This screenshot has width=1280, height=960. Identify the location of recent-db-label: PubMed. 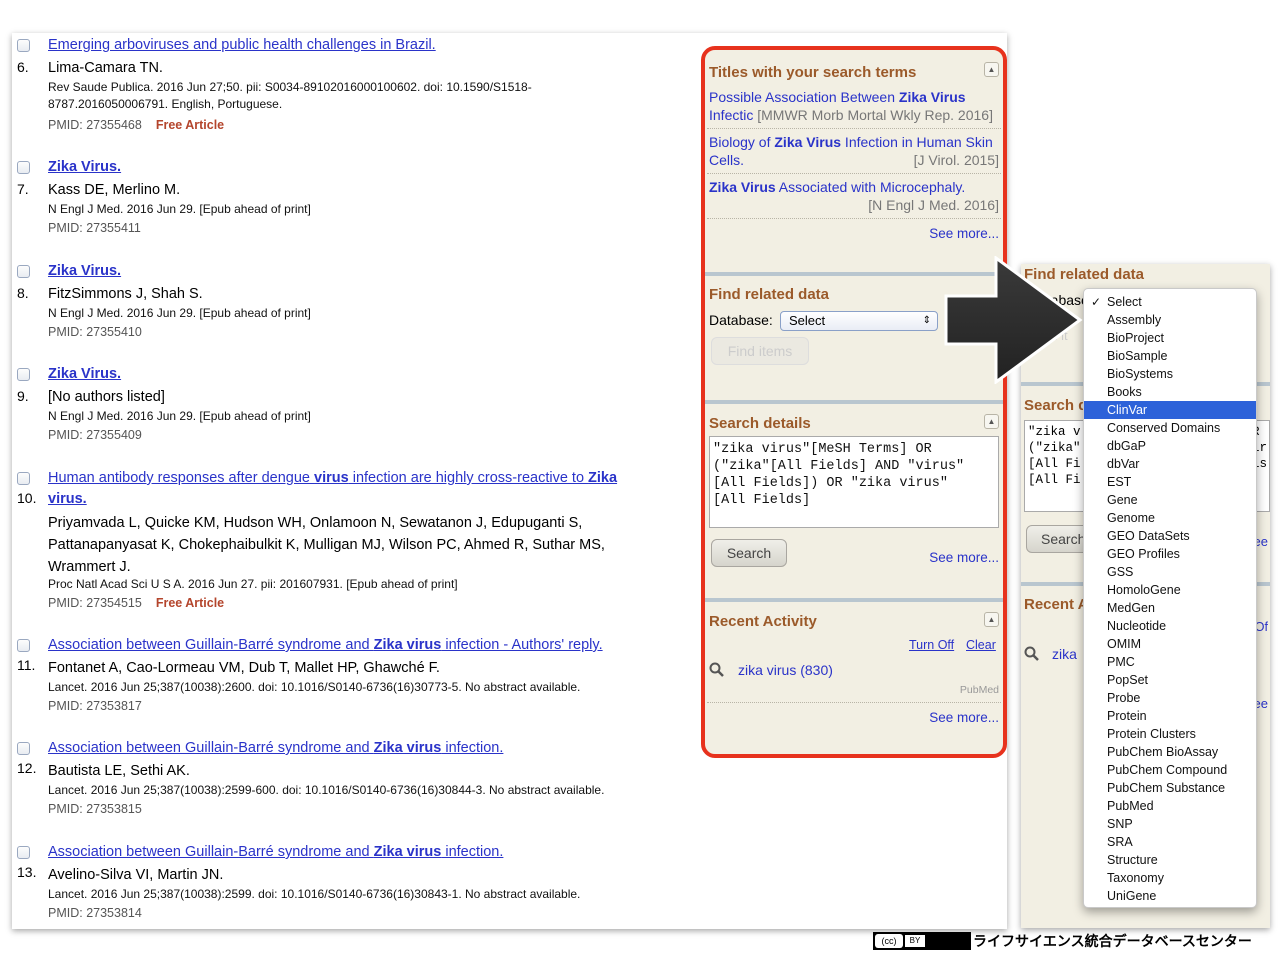
(979, 690).